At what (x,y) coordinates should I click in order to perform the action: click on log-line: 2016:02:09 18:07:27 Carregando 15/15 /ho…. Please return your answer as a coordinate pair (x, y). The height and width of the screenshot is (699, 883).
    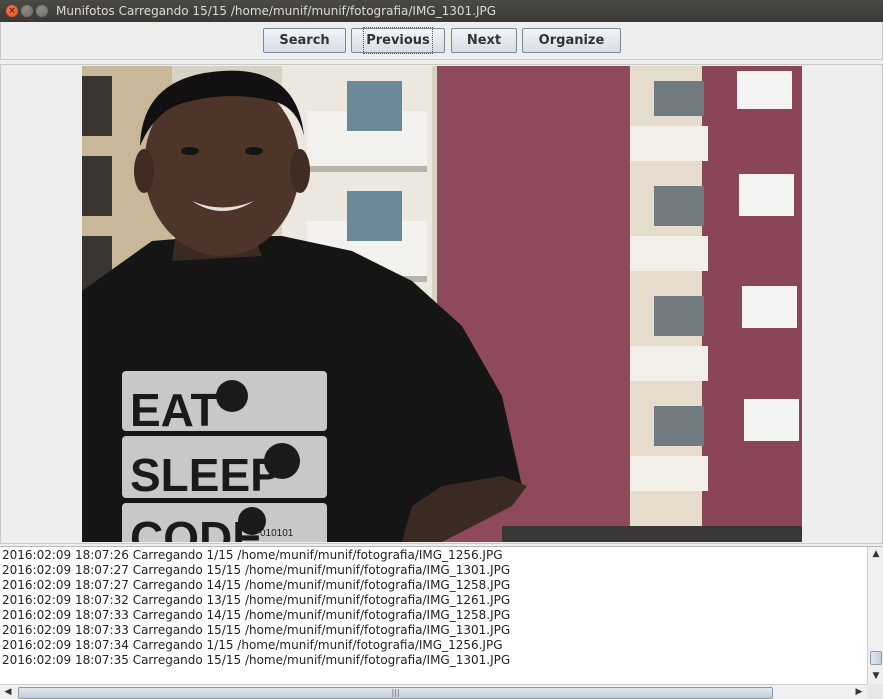
    Looking at the image, I should click on (256, 570).